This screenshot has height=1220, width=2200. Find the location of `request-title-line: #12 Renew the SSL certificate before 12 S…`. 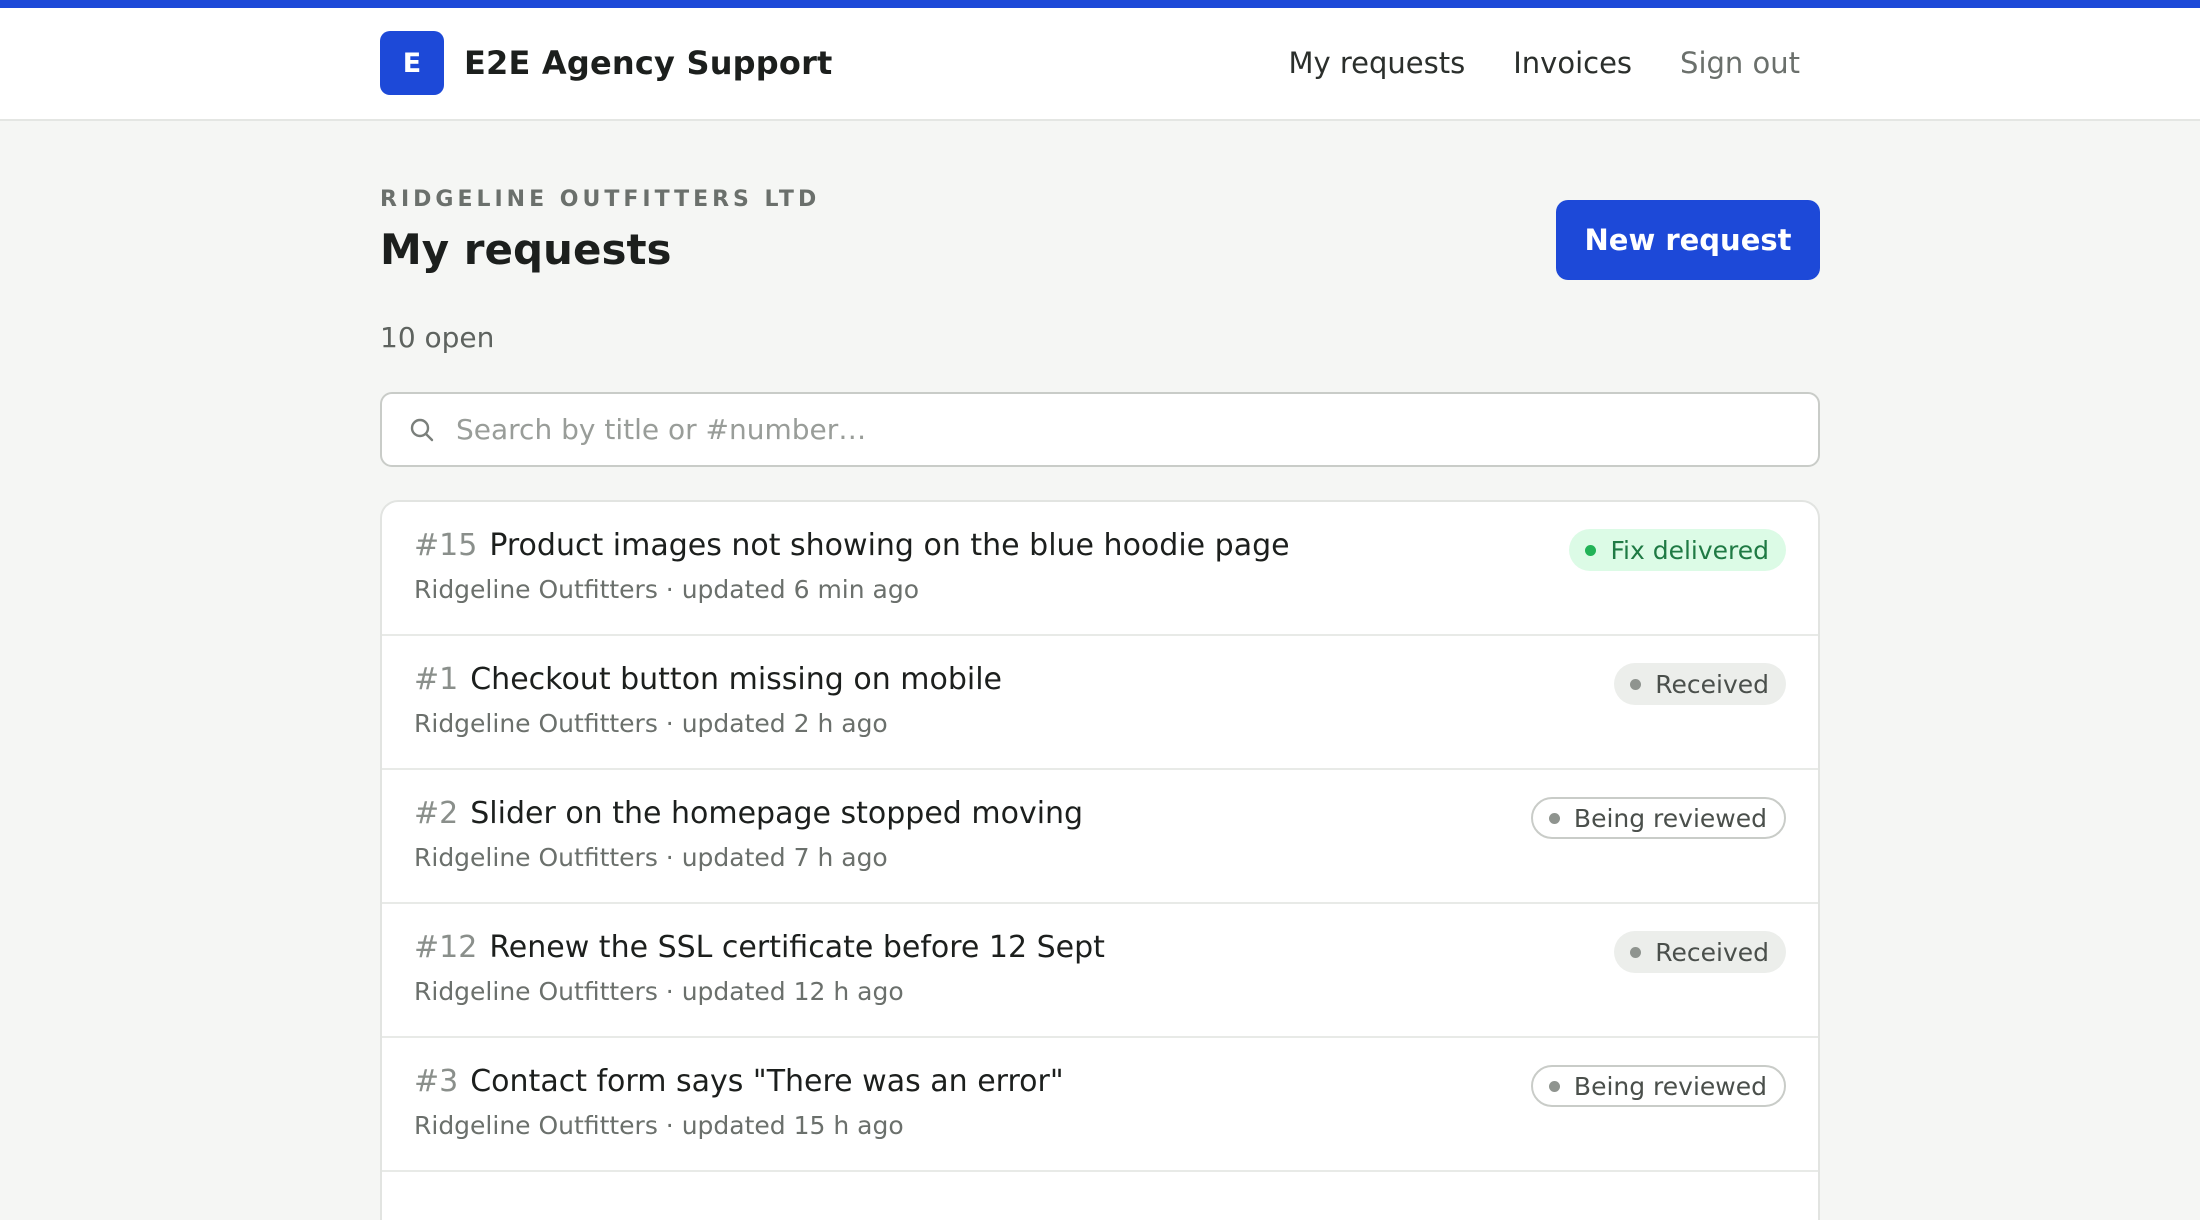

request-title-line: #12 Renew the SSL certificate before 12 S… is located at coordinates (759, 947).